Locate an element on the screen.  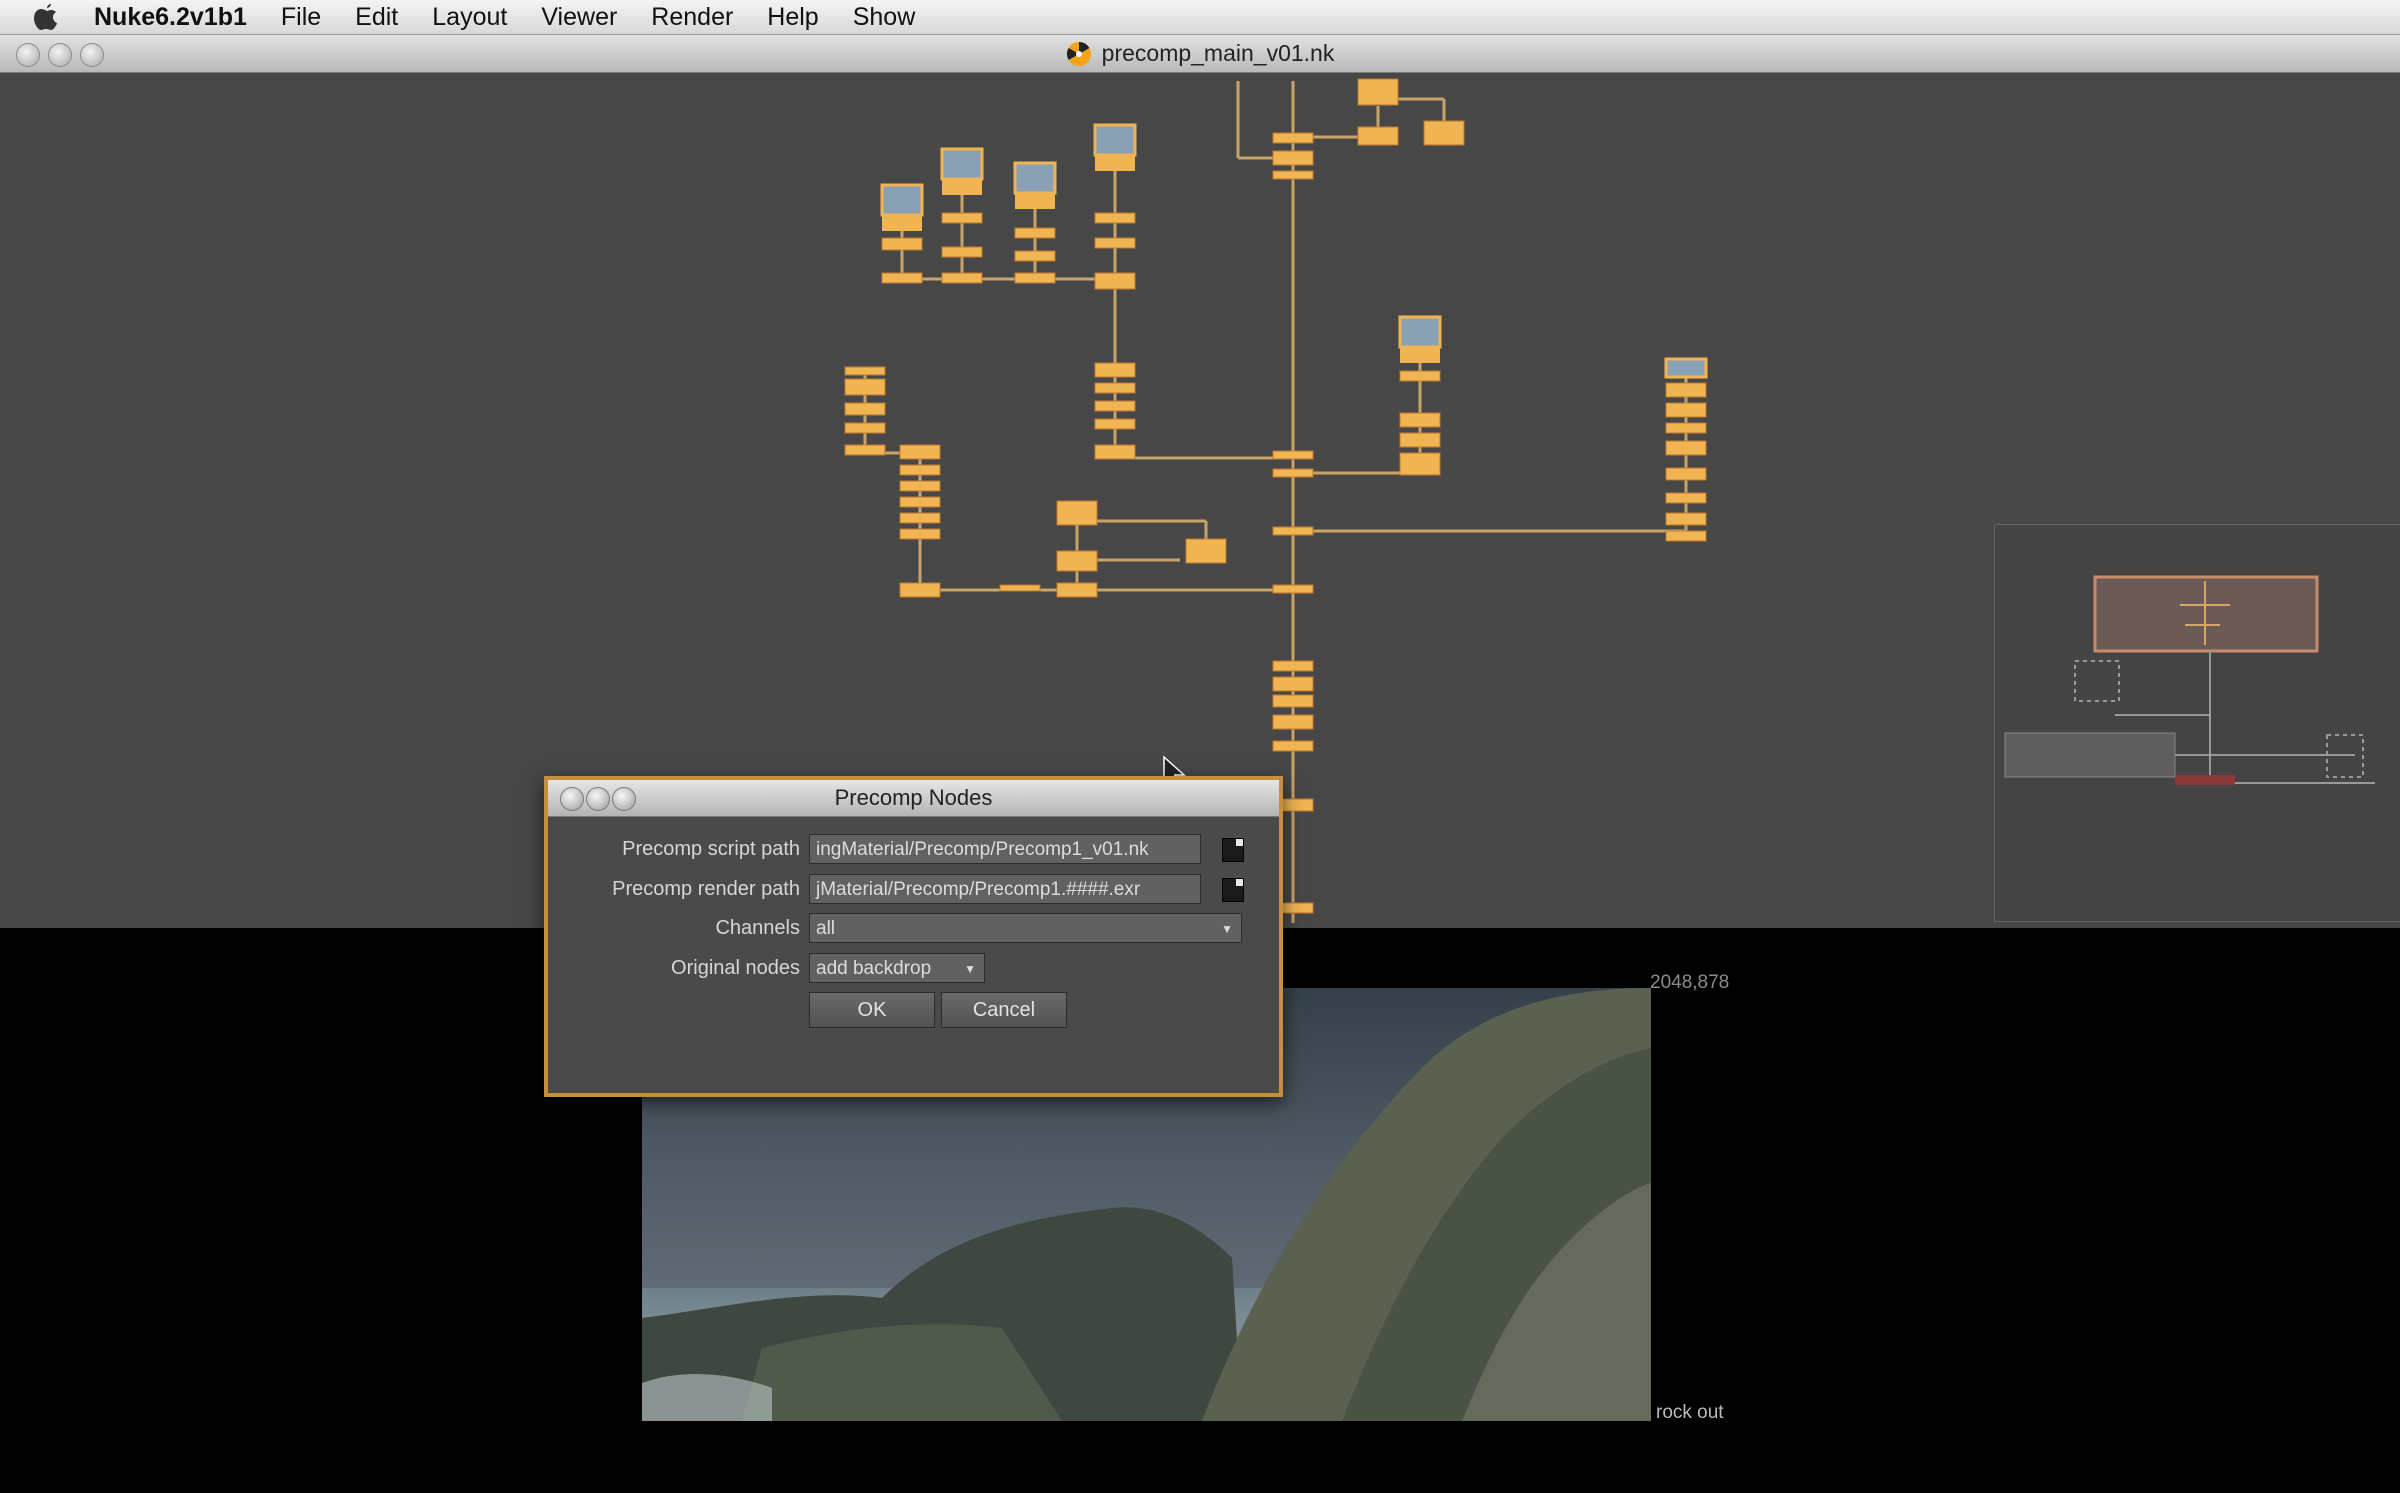
app-name-menu: Nuke6.2v1b1 is located at coordinates (170, 17).